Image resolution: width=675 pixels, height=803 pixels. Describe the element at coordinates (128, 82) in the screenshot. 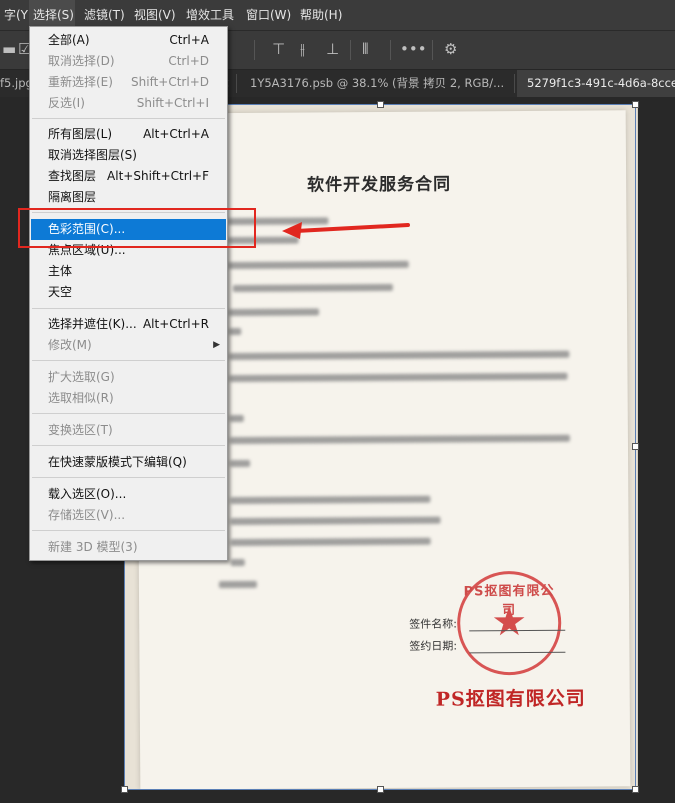

I see `menu-item-reselect: 重新选择(E) Shift+Ctrl+D` at that location.